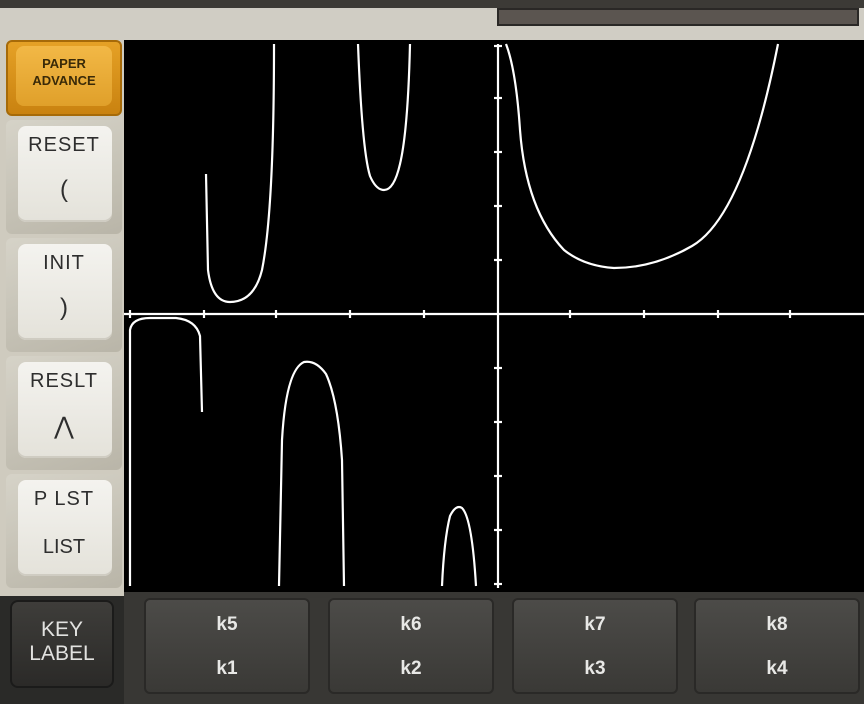 Image resolution: width=864 pixels, height=704 pixels. Describe the element at coordinates (227, 624) in the screenshot. I see `softkey-upper-label: k5` at that location.